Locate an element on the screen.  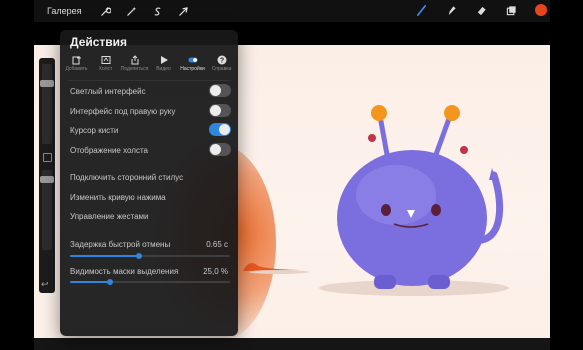
canvas-display-toggle is located at coordinates (220, 149).